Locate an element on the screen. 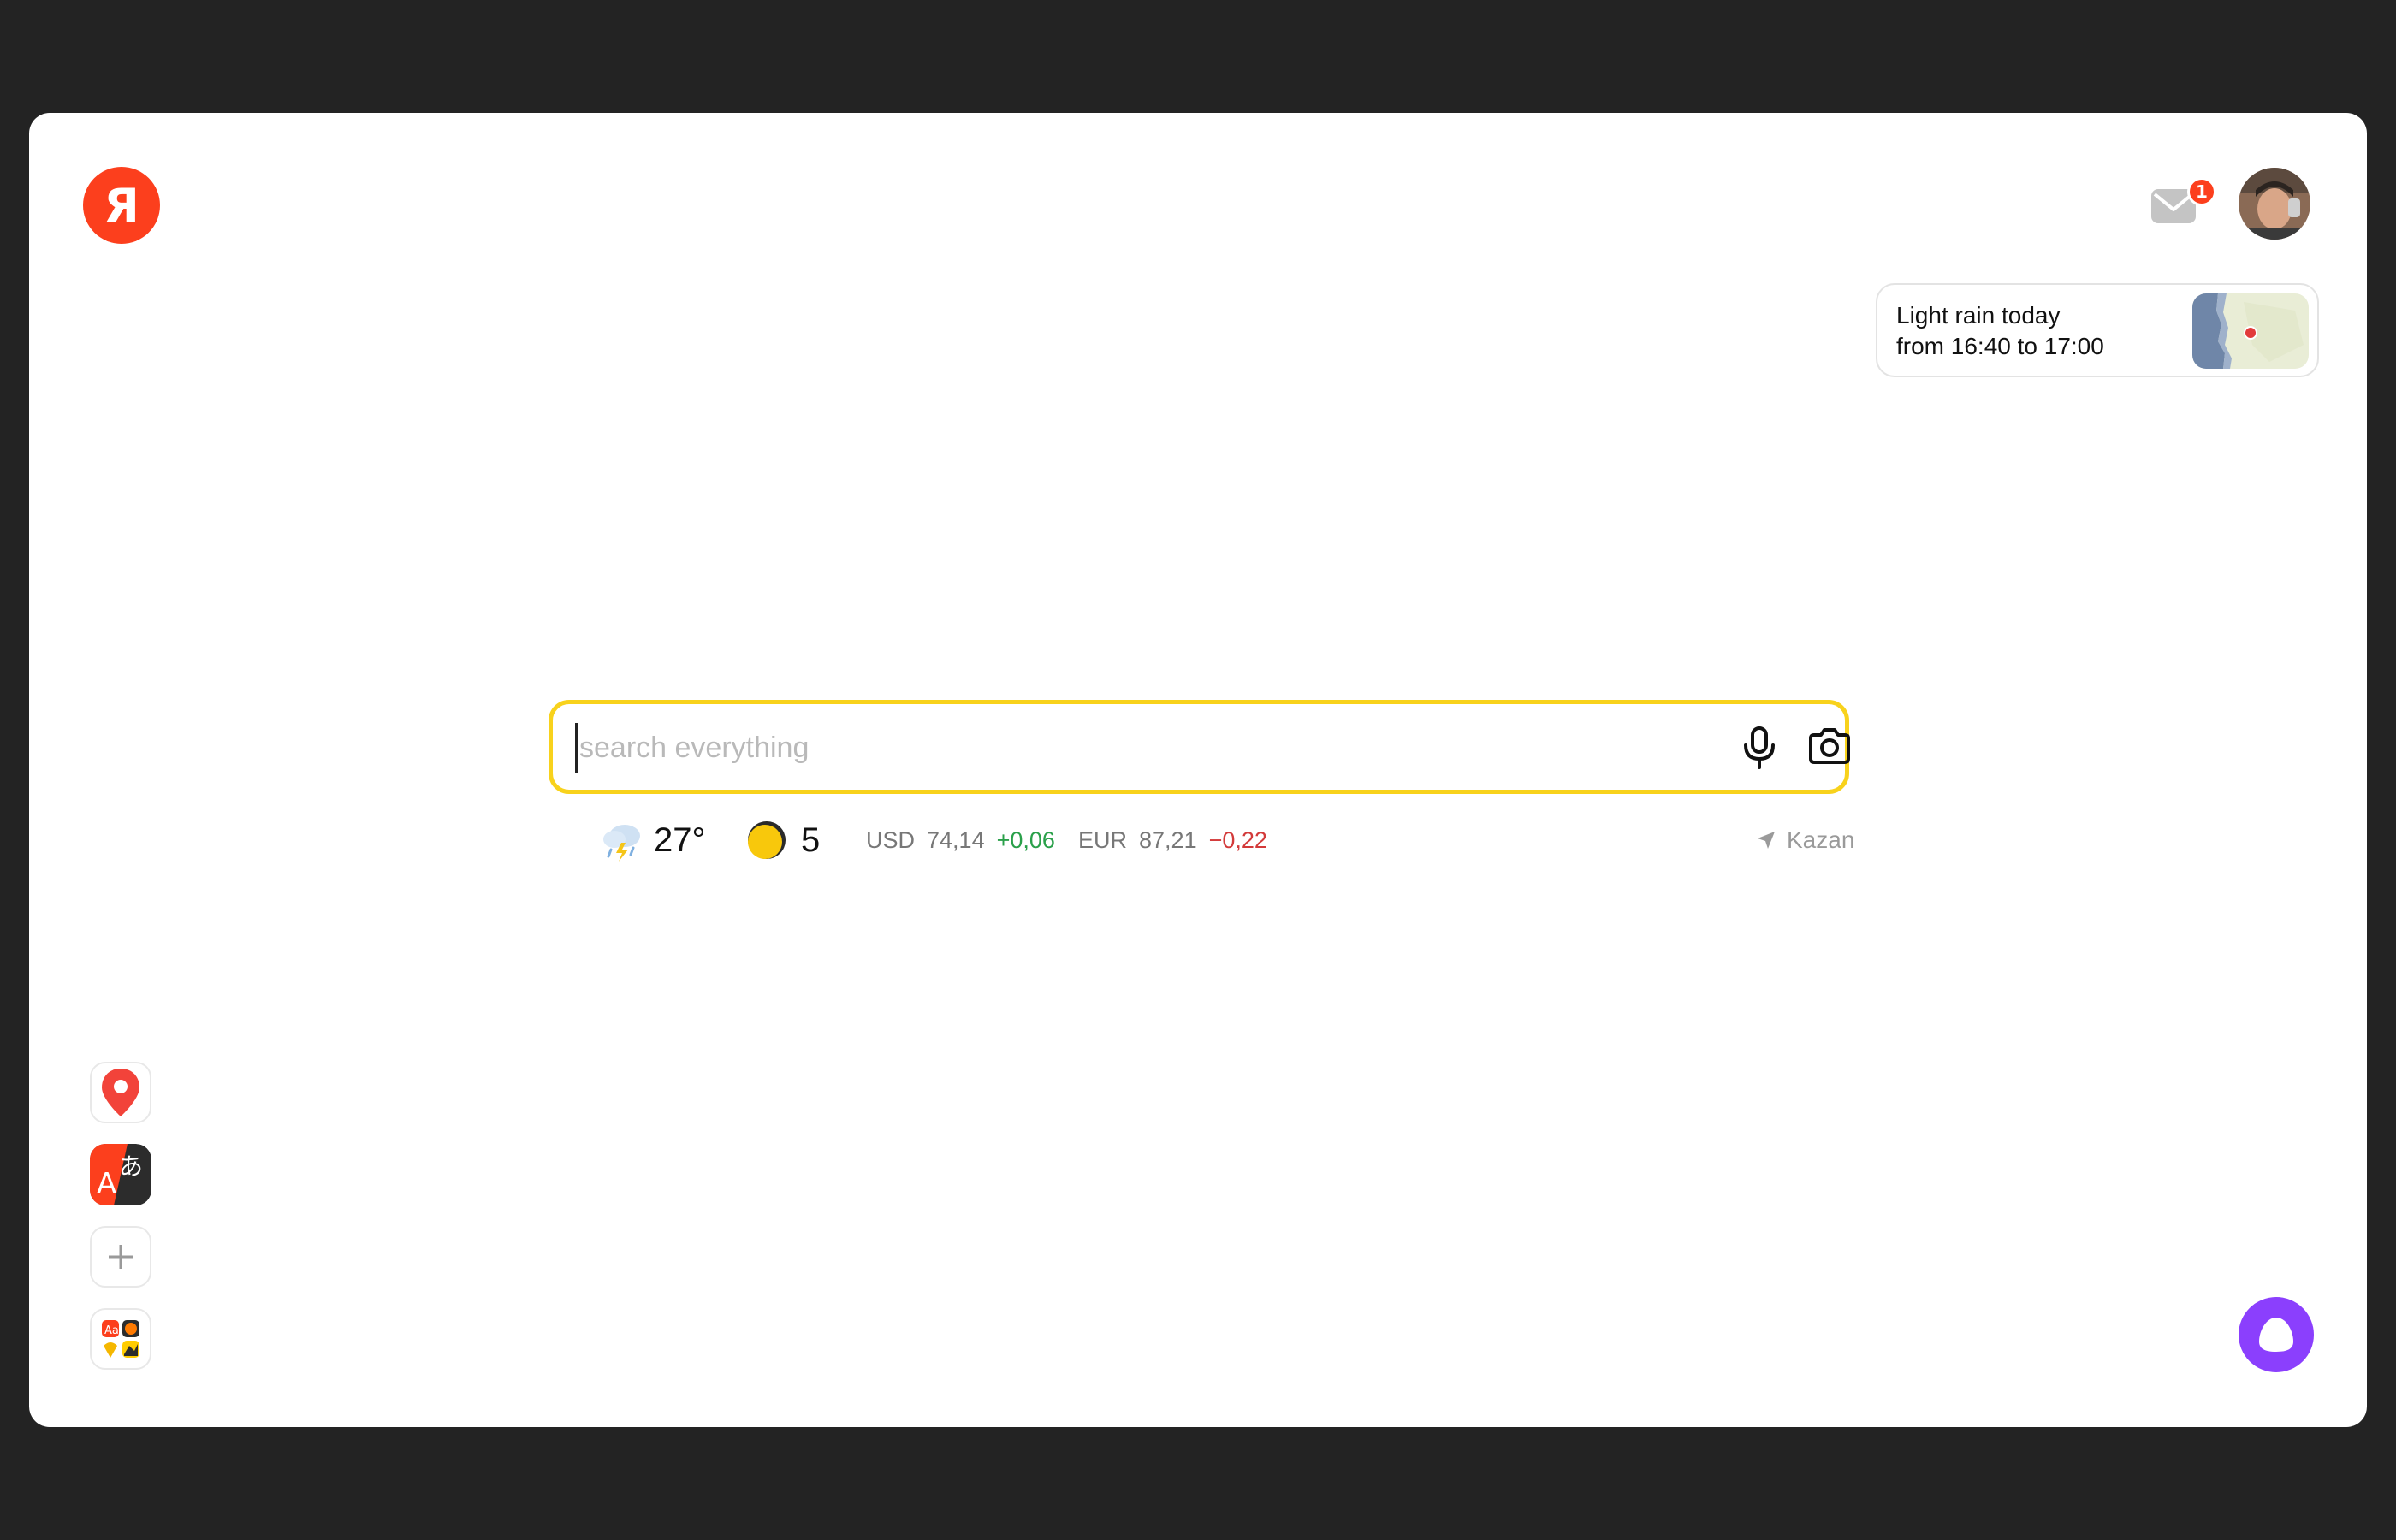 The width and height of the screenshot is (2396, 1540). map-pin-icon is located at coordinates (121, 1092).